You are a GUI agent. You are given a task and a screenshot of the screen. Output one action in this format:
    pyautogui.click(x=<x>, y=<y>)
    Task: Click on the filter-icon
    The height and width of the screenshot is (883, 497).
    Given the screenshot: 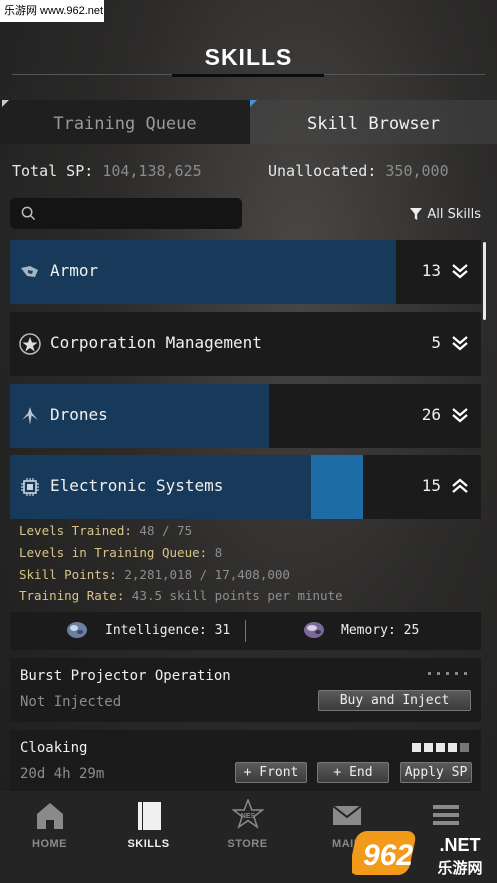 What is the action you would take?
    pyautogui.click(x=416, y=214)
    